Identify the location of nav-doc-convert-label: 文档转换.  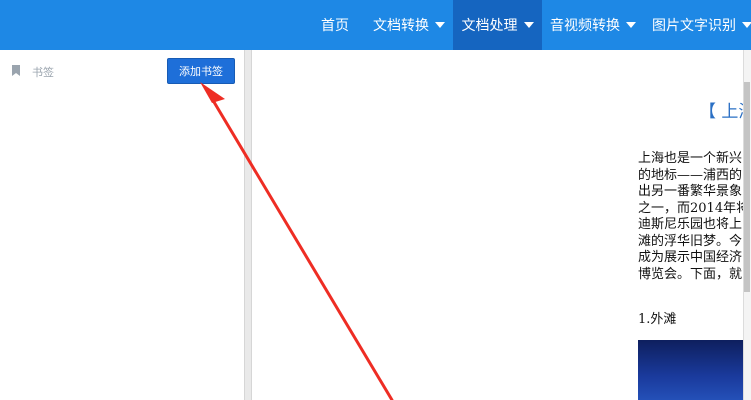
(401, 26).